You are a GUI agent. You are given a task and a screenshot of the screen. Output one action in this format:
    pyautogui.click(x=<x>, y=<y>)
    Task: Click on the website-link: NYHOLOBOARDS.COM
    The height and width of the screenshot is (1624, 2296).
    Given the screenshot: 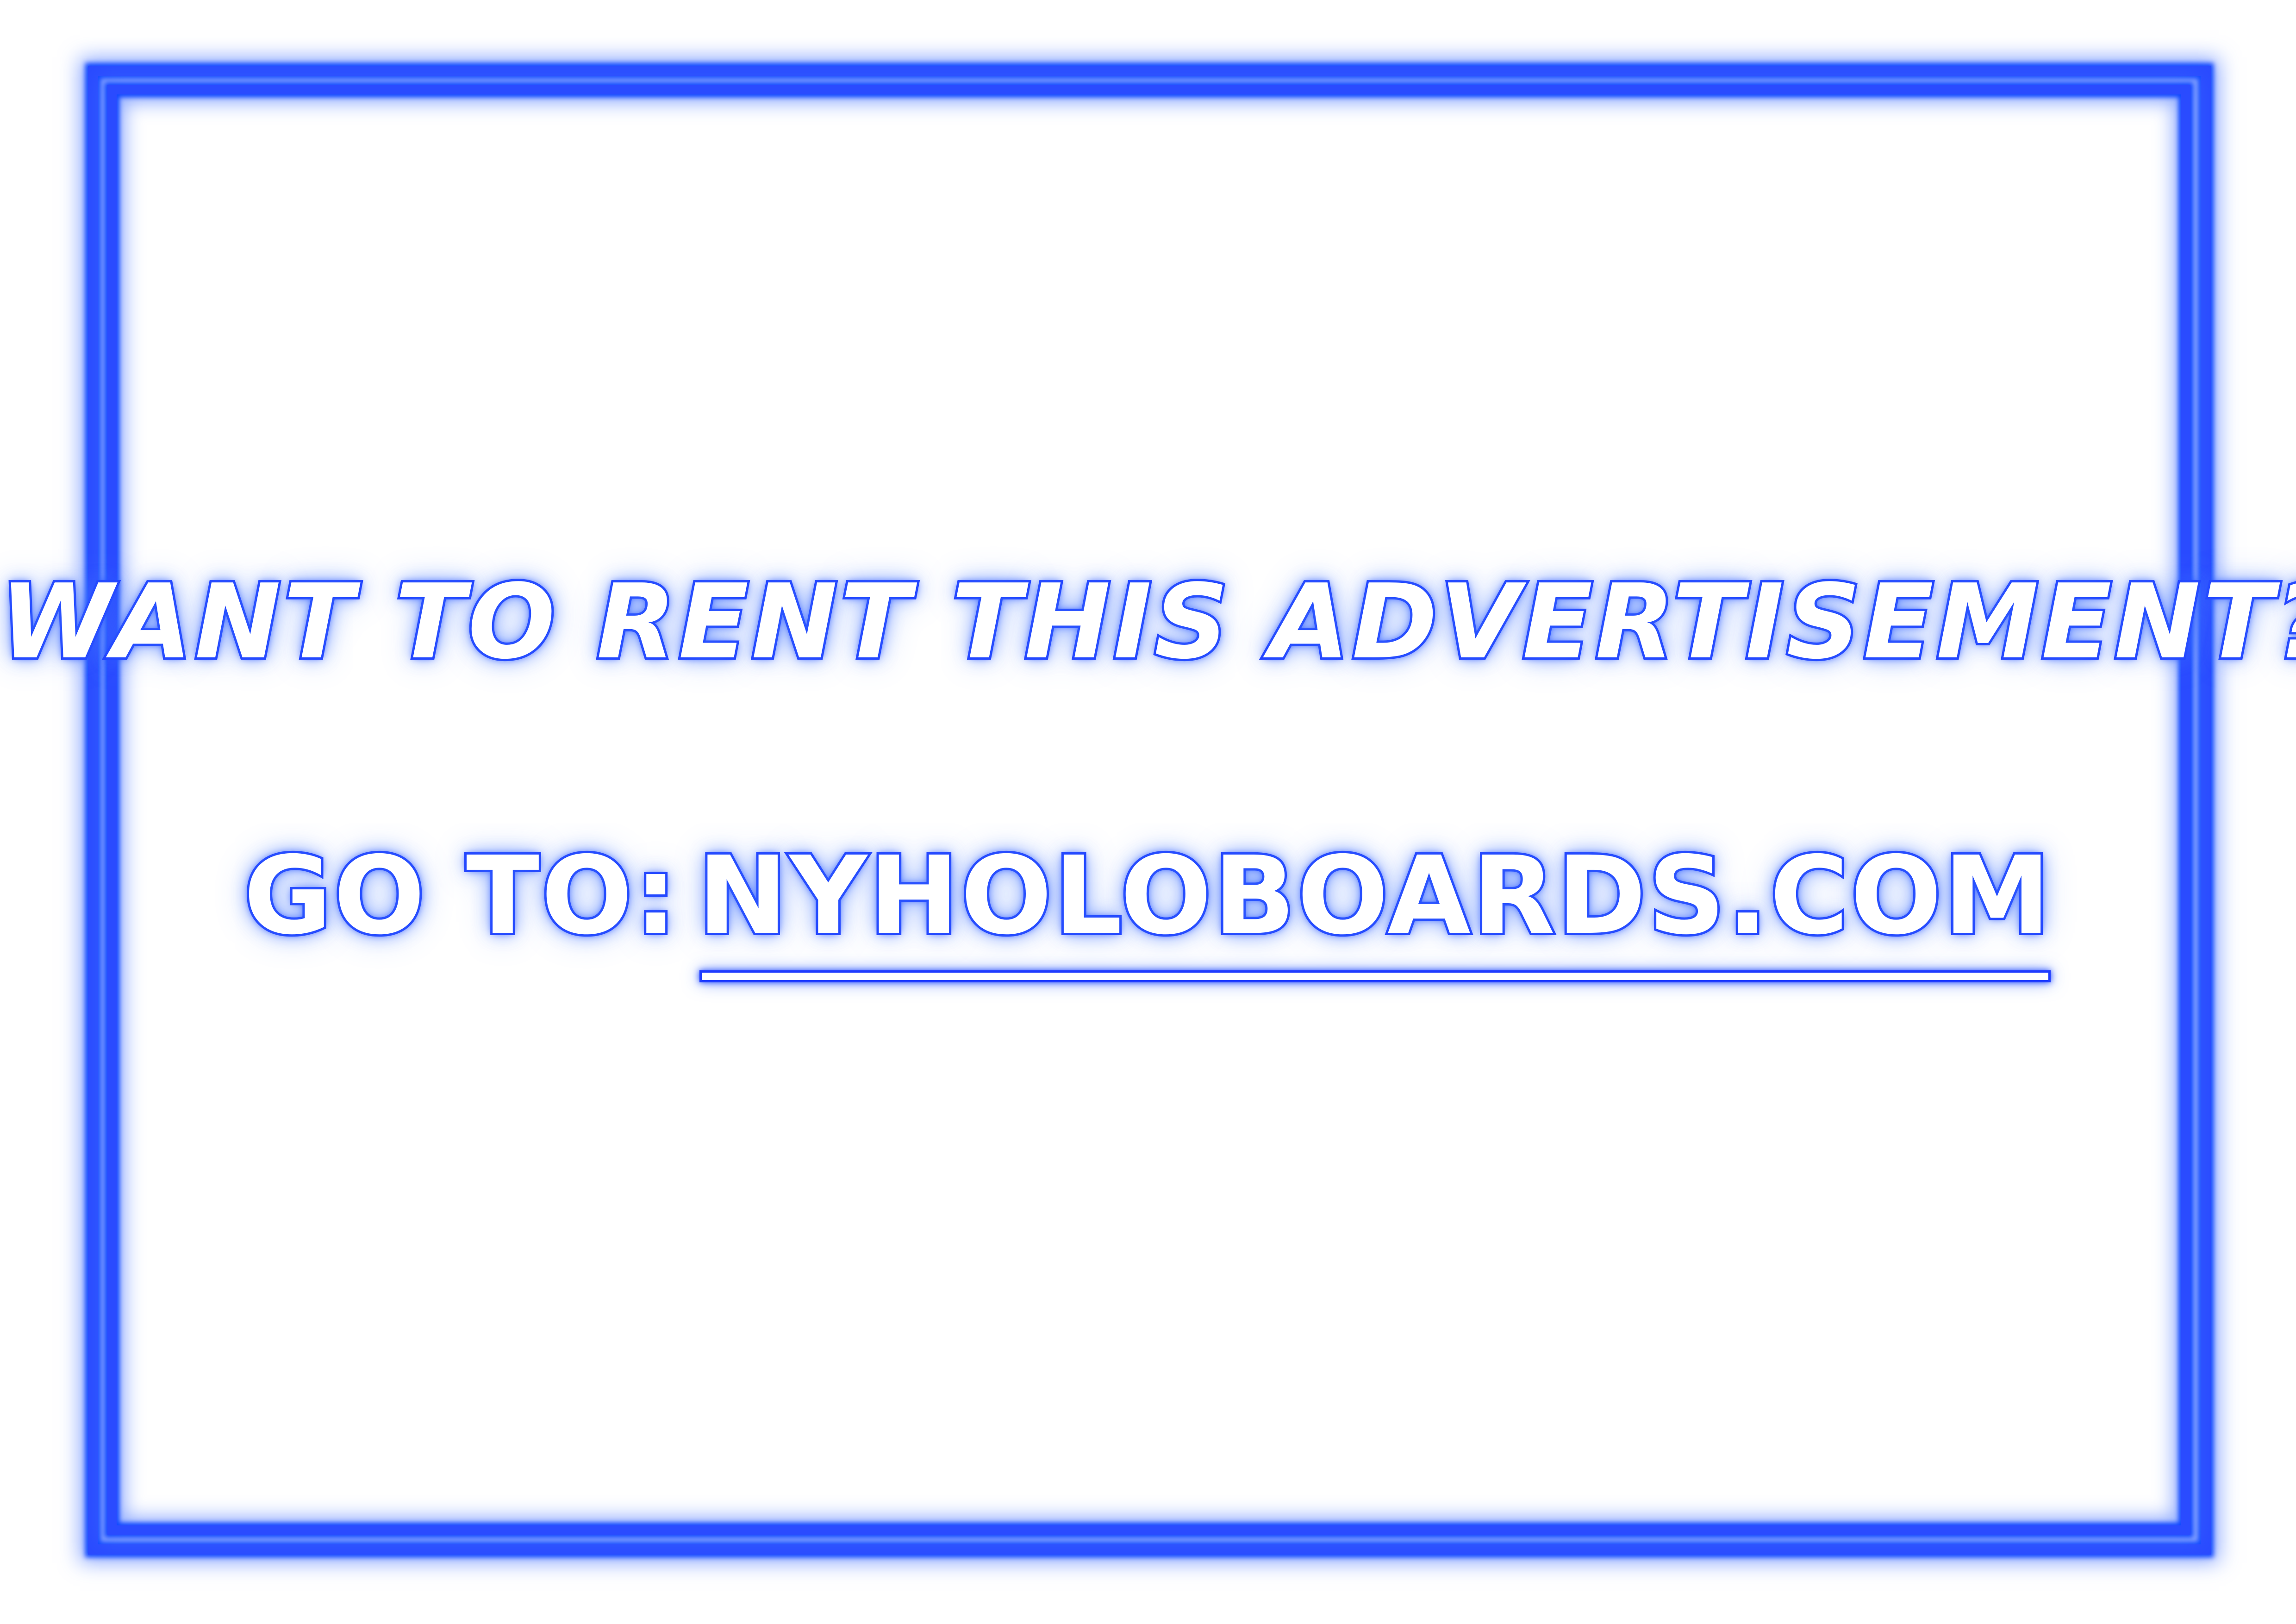 What is the action you would take?
    pyautogui.click(x=1374, y=906)
    